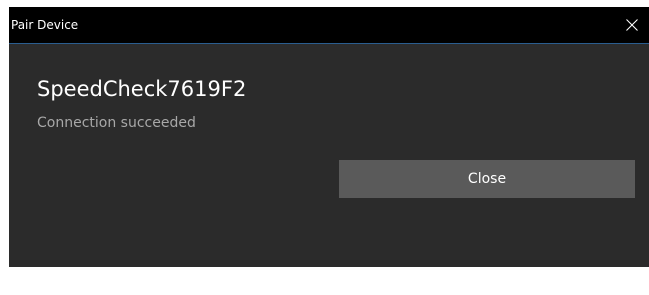  What do you see at coordinates (45, 25) in the screenshot?
I see `dialog-title: Pair Device` at bounding box center [45, 25].